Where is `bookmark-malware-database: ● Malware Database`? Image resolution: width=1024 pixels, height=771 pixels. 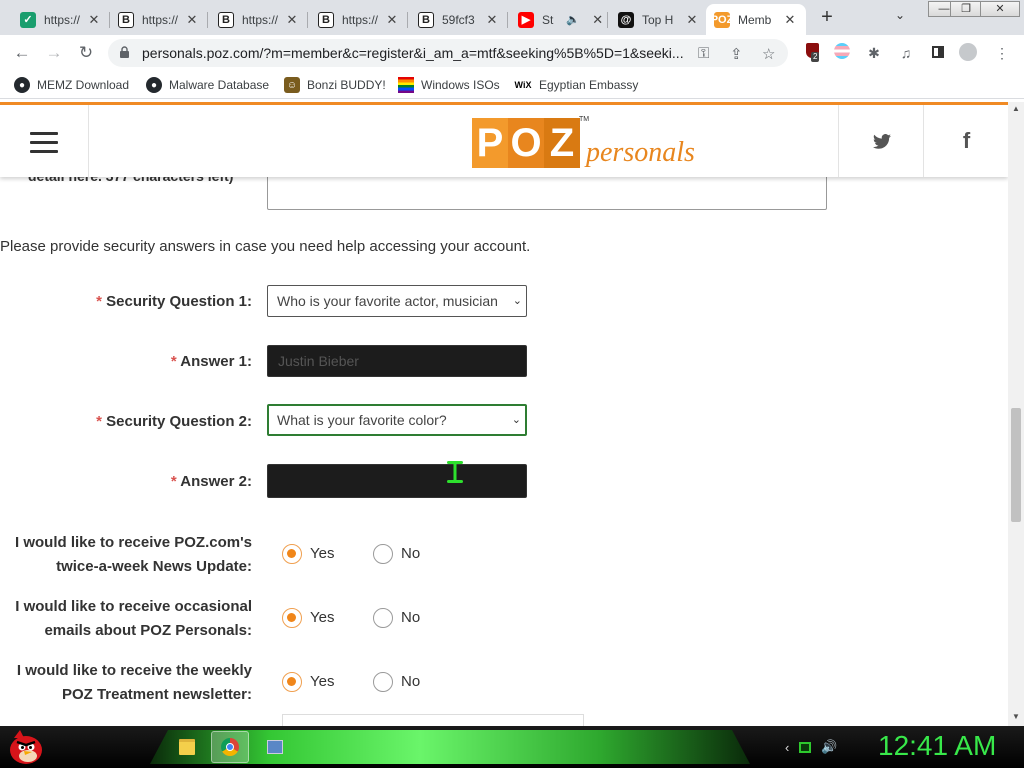 bookmark-malware-database: ● Malware Database is located at coordinates (207, 85).